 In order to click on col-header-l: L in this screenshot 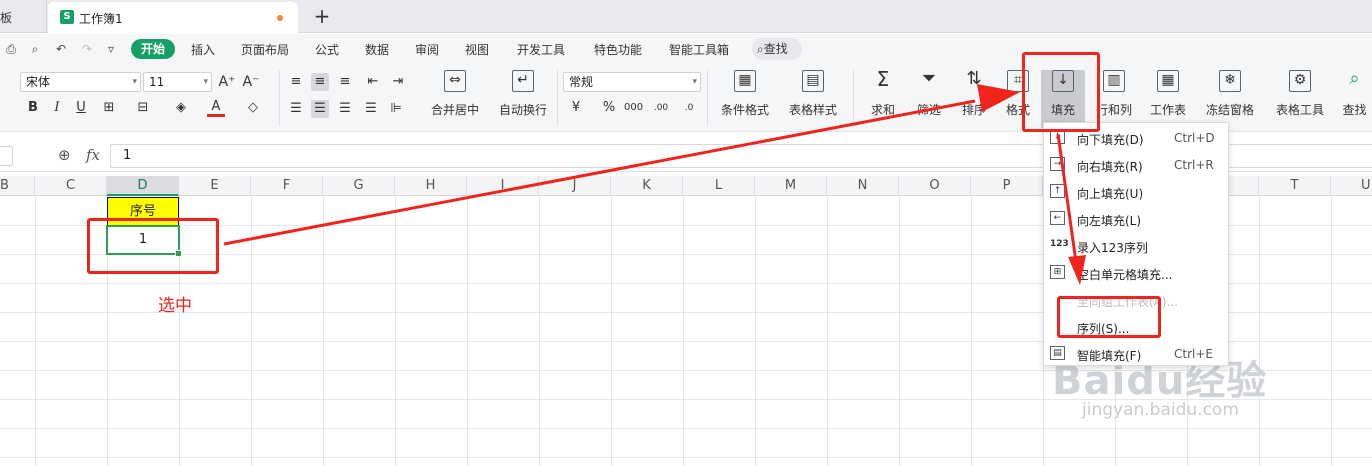, I will do `click(719, 186)`.